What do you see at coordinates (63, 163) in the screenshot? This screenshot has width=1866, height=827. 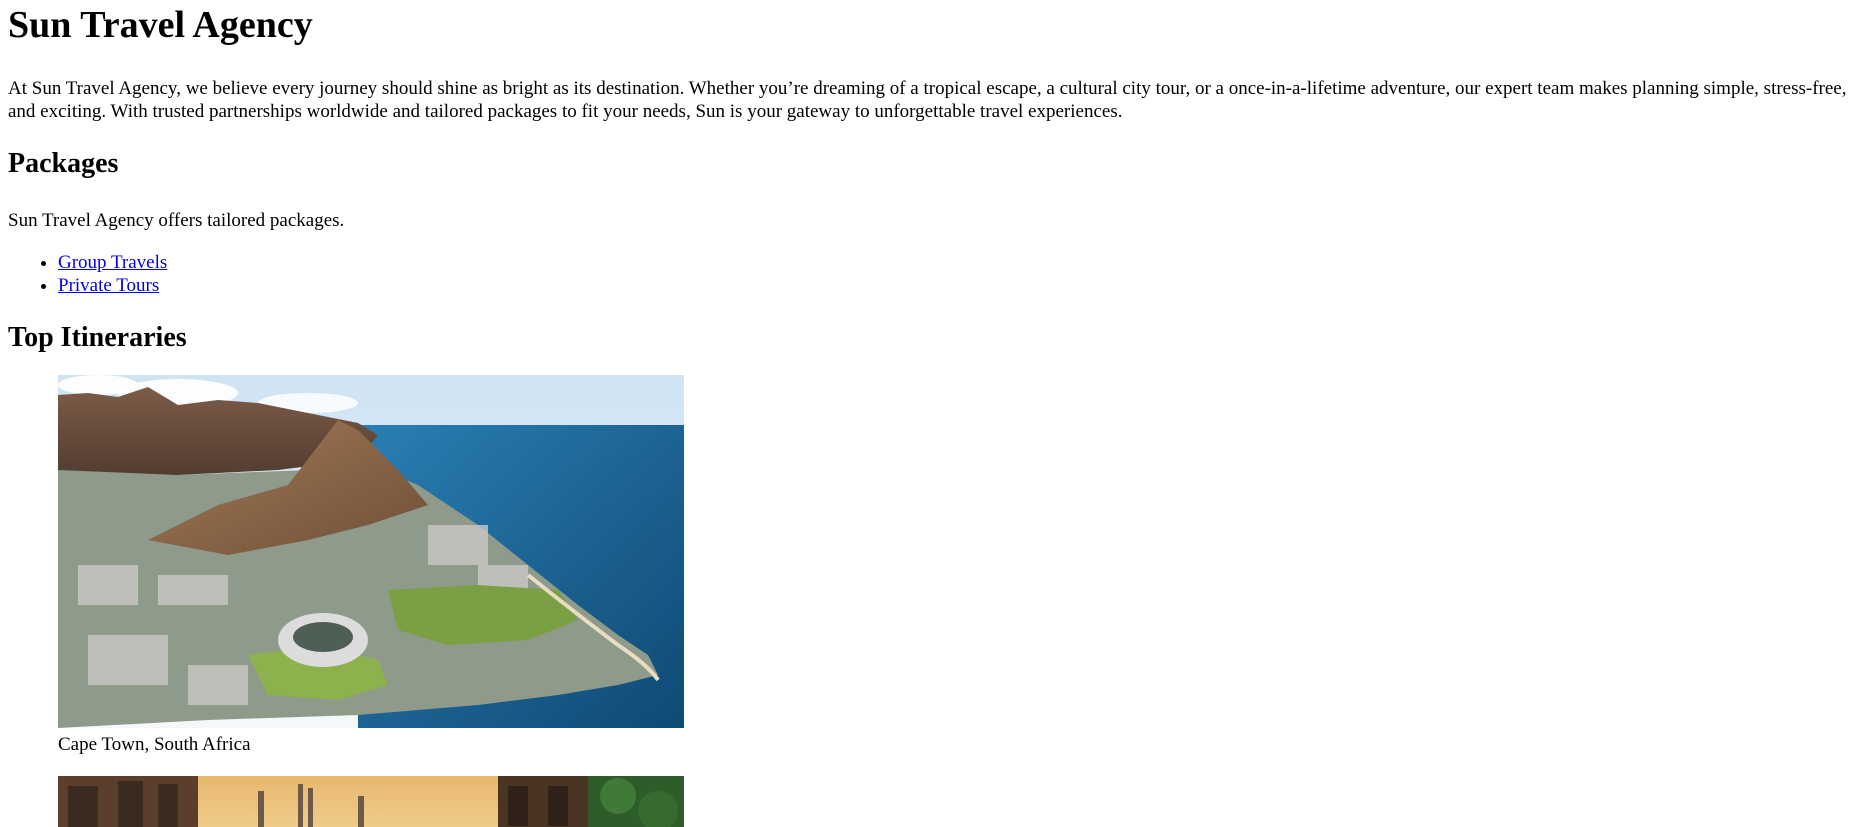 I see `packages-heading: Packages` at bounding box center [63, 163].